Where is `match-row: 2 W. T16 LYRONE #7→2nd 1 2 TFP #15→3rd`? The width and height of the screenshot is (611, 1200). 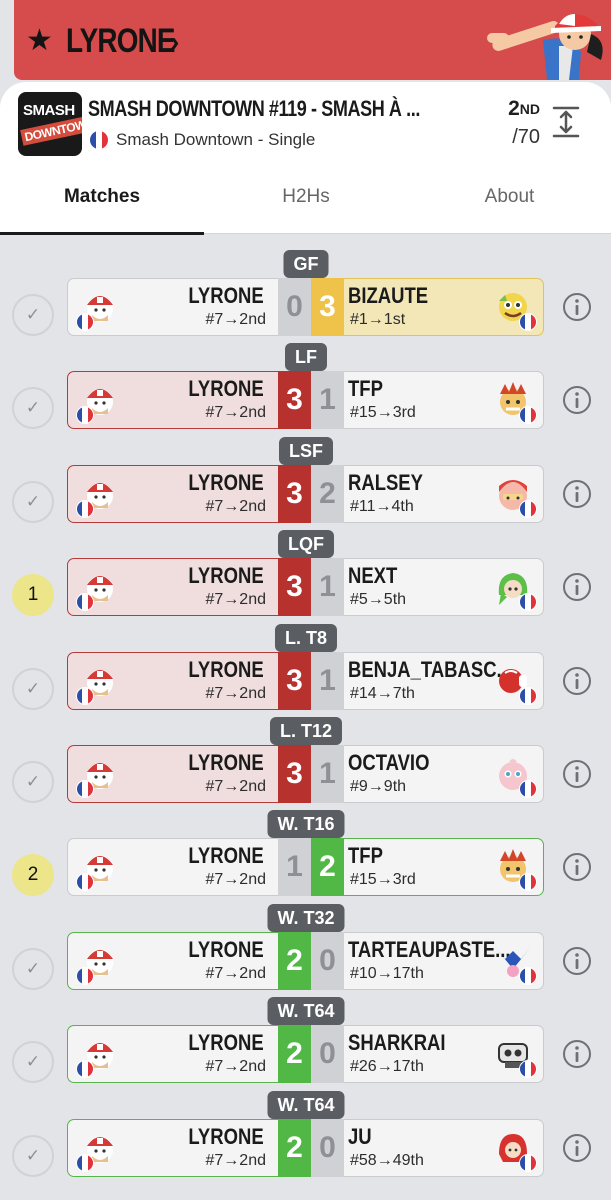 match-row: 2 W. T16 LYRONE #7→2nd 1 2 TFP #15→3rd is located at coordinates (305, 857).